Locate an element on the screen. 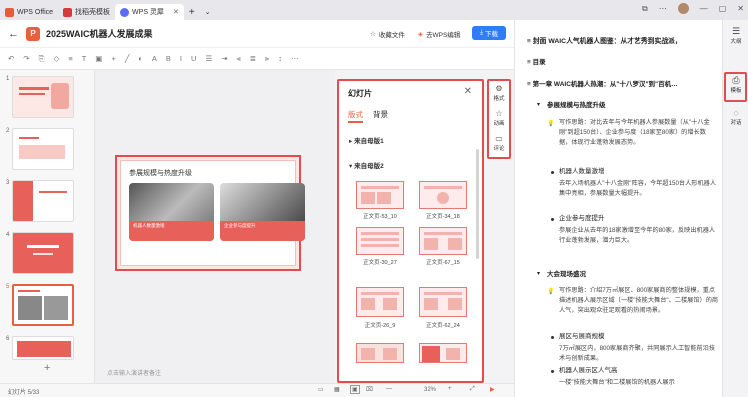  slide-thumbnail-selected is located at coordinates (43, 305).